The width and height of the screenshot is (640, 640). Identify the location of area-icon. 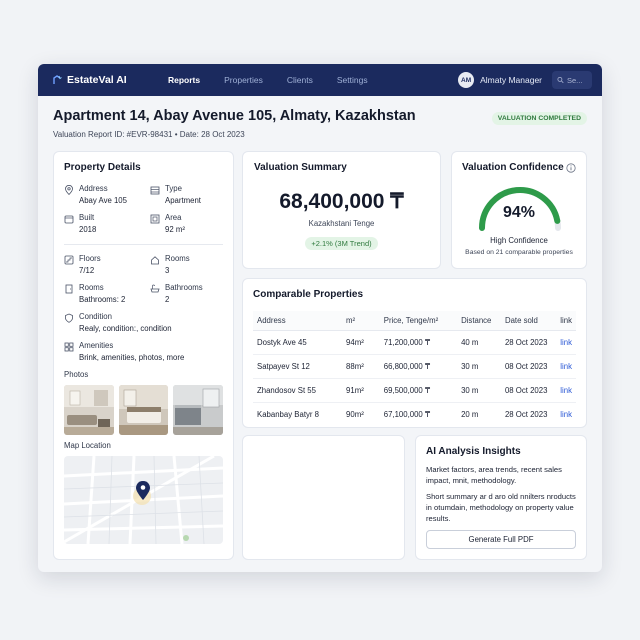
(155, 219).